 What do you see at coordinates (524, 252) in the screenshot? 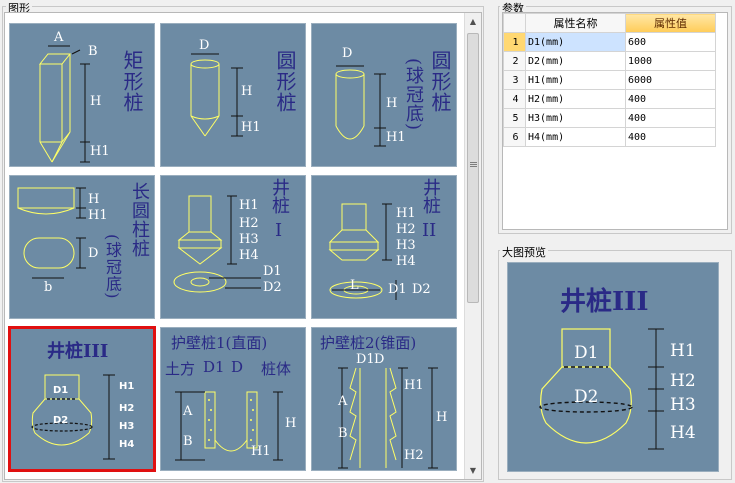
I see `preview-group-label: 大图预览` at bounding box center [524, 252].